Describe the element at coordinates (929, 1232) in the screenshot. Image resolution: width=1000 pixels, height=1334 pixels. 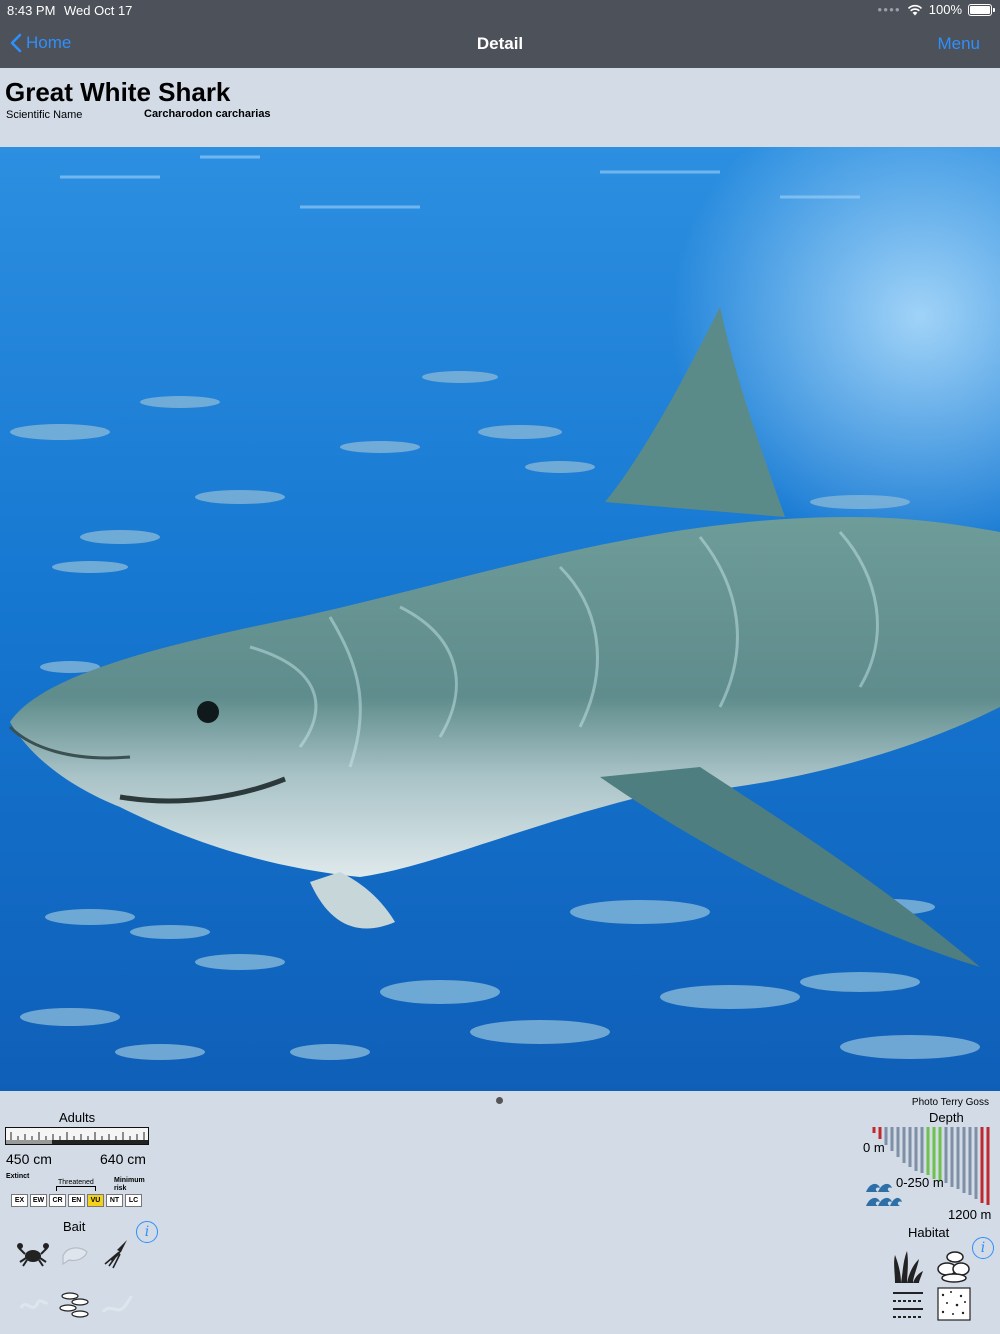
I see `habitat-label: Habitat` at that location.